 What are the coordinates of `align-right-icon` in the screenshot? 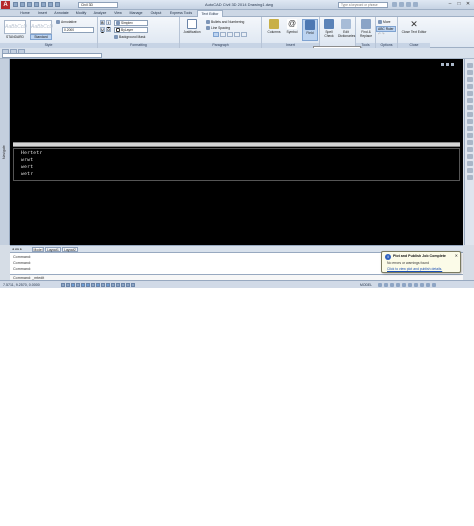 It's located at (230, 34).